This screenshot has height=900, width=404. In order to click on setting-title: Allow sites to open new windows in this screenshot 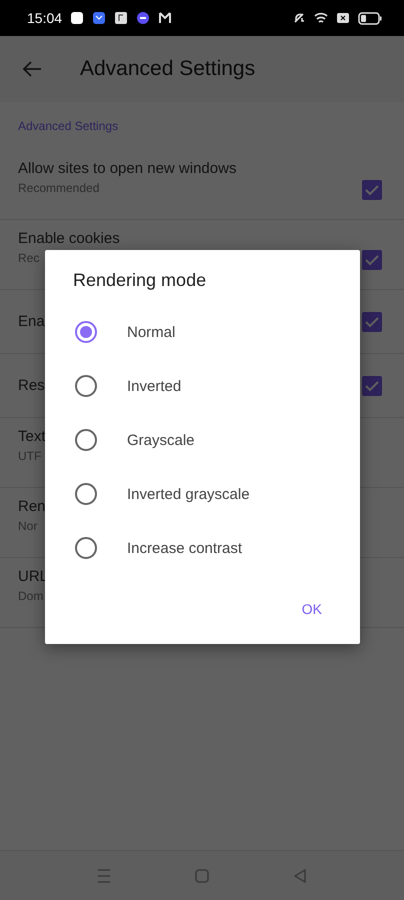, I will do `click(127, 168)`.